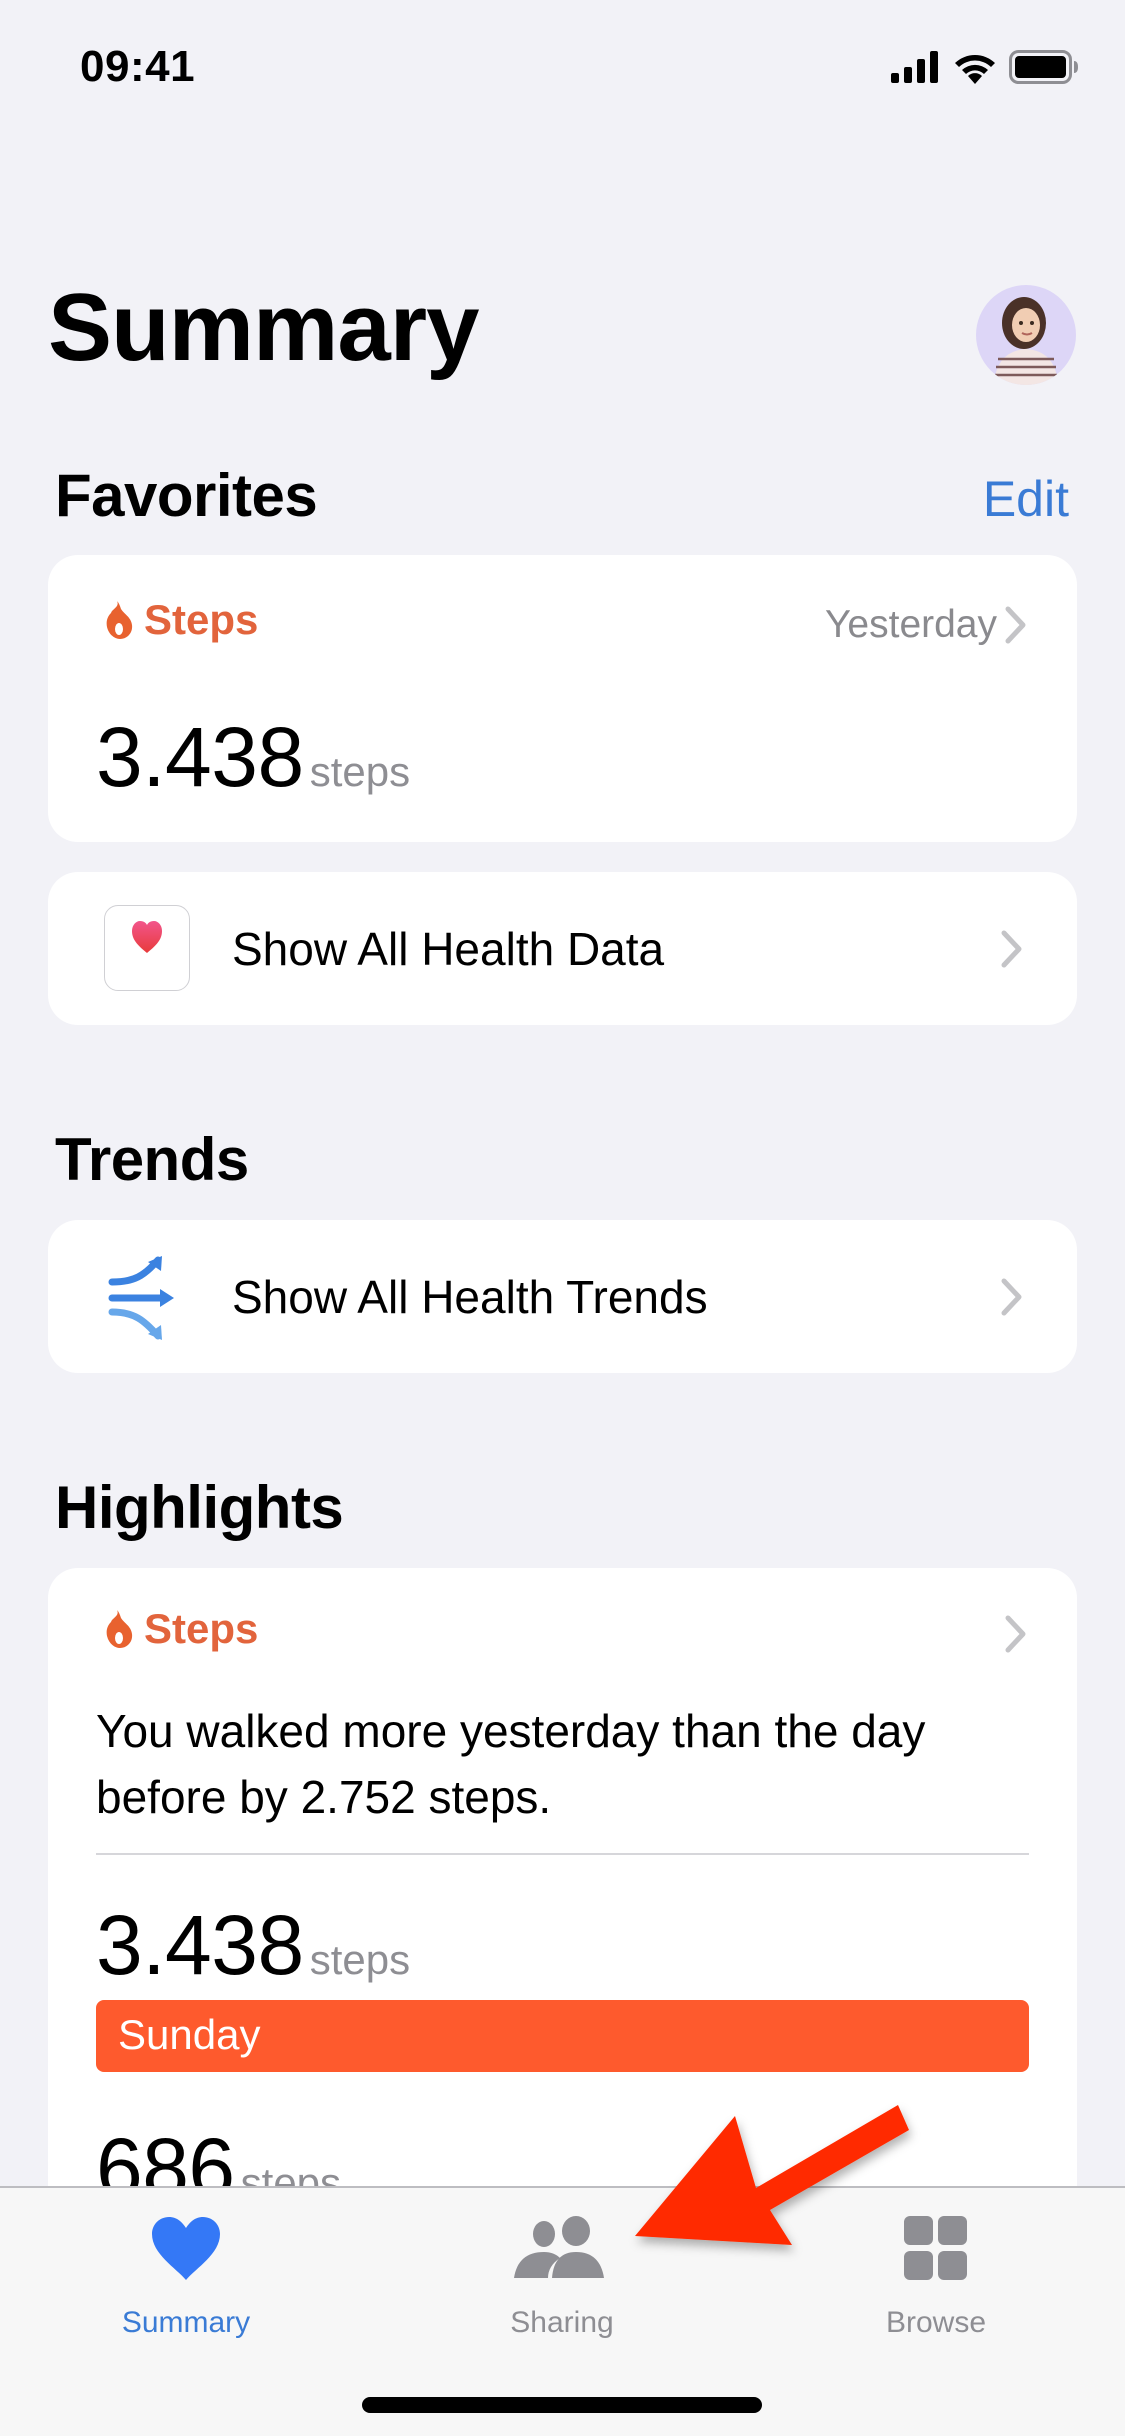  Describe the element at coordinates (562, 698) in the screenshot. I see `favorite-steps-card: Steps Yesterday 3.438 steps` at that location.